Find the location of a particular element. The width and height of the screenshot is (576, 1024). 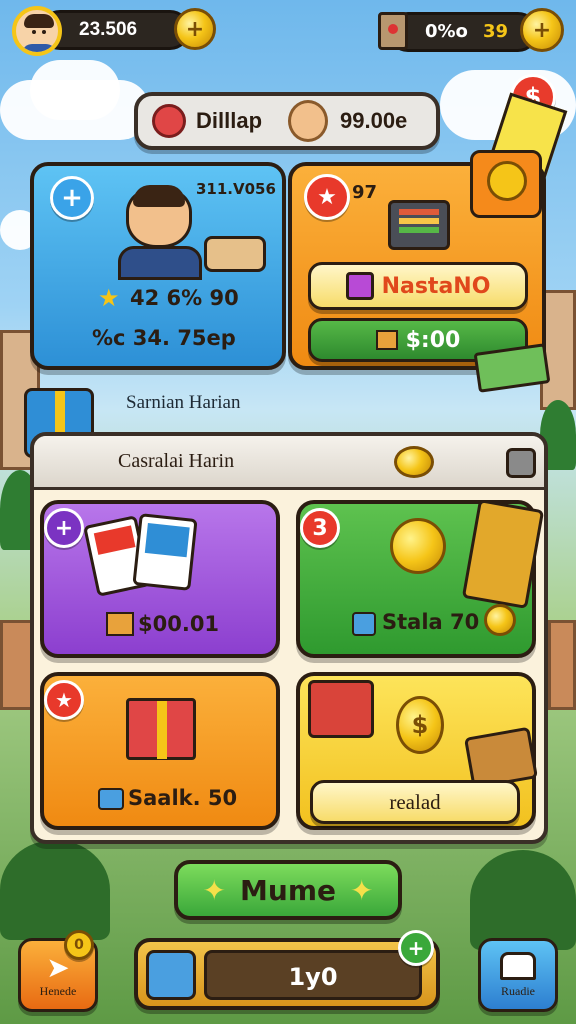

card-pack-icon is located at coordinates (165, 552).